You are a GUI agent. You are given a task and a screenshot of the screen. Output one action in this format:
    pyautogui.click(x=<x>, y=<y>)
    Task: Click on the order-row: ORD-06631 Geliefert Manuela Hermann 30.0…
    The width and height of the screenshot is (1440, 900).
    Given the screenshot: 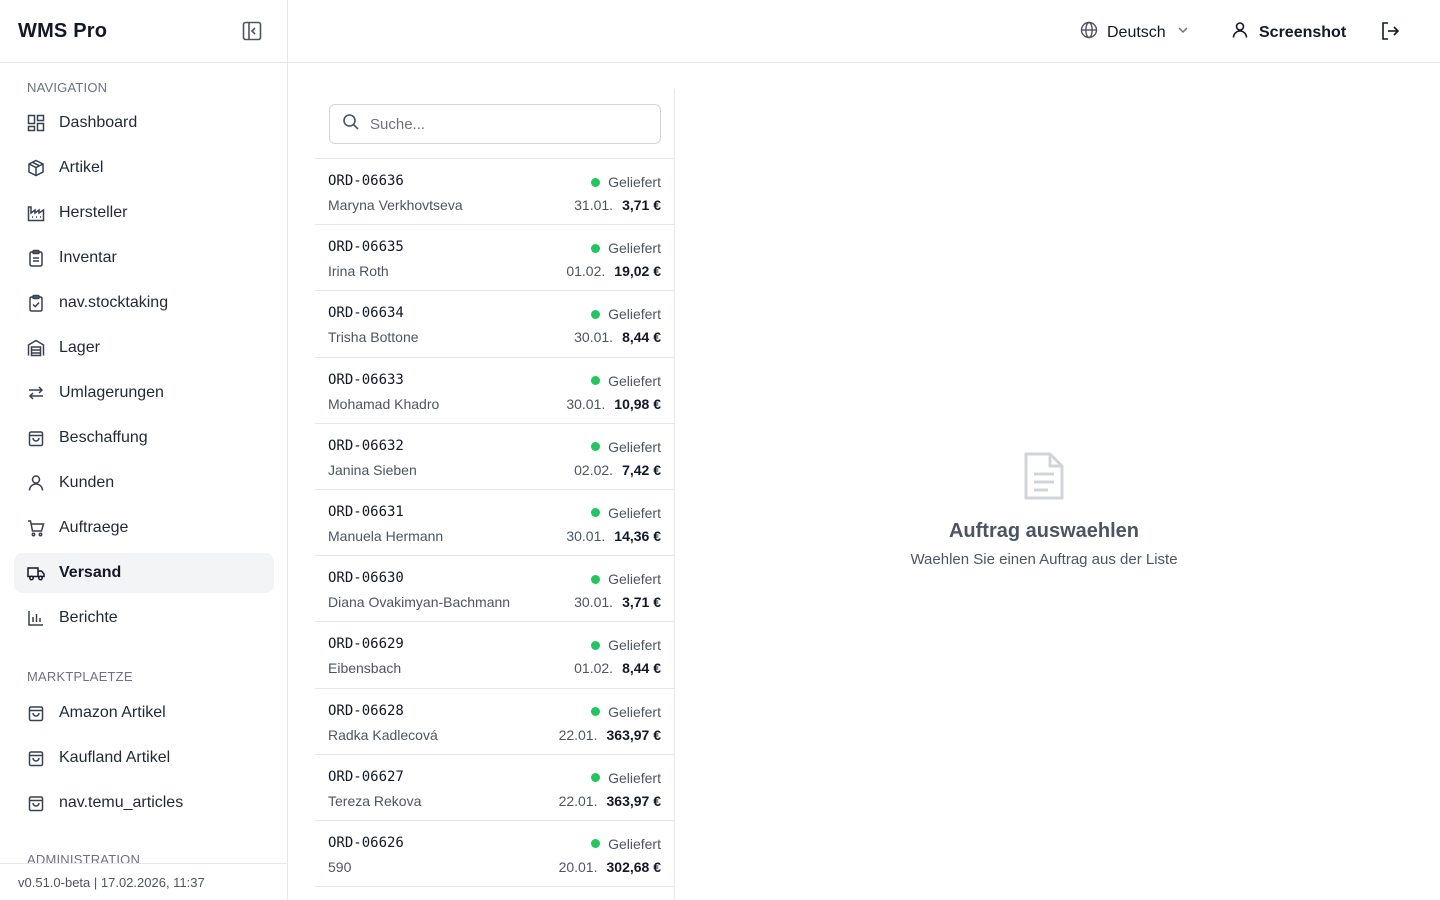 What is the action you would take?
    pyautogui.click(x=494, y=523)
    